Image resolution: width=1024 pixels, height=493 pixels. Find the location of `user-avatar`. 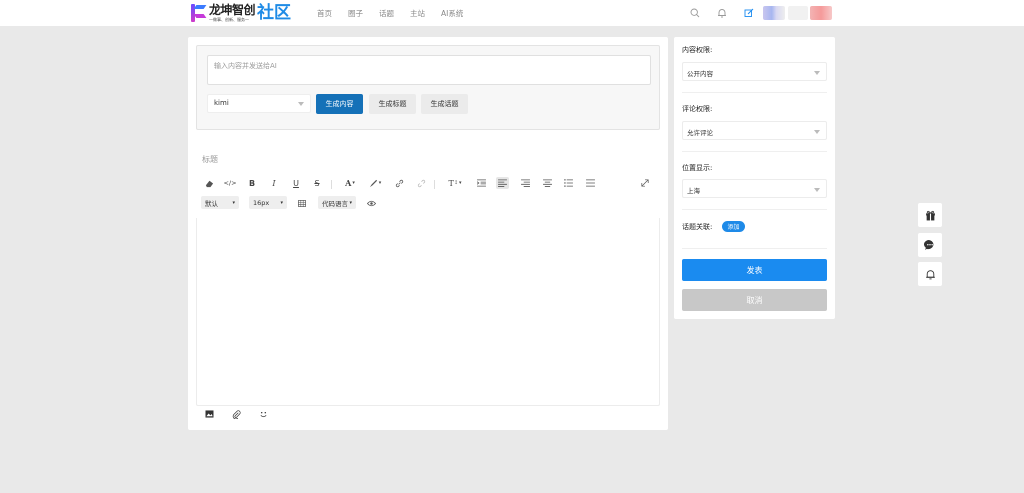

user-avatar is located at coordinates (774, 13).